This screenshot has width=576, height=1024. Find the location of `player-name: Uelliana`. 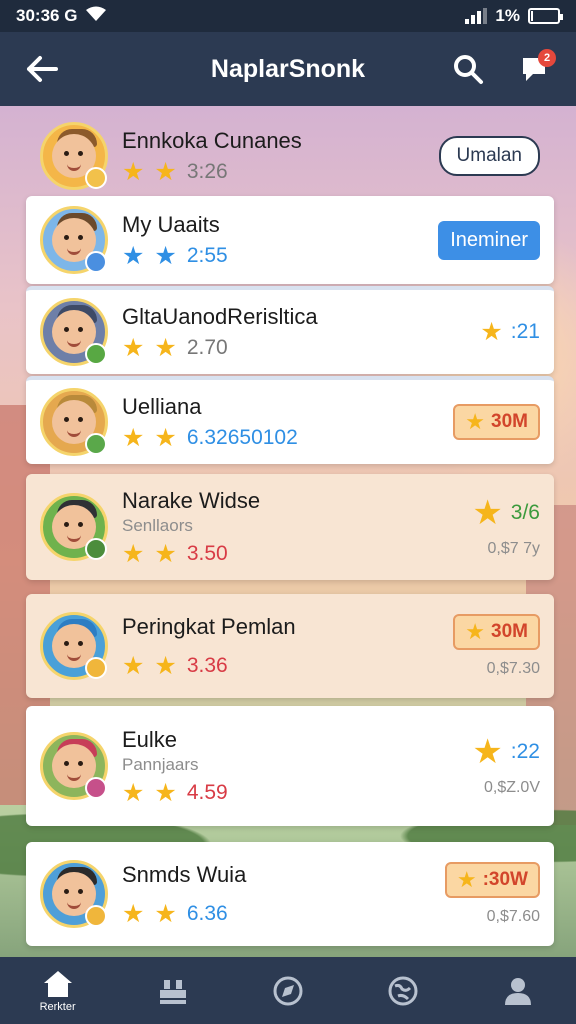

player-name: Uelliana is located at coordinates (162, 406).